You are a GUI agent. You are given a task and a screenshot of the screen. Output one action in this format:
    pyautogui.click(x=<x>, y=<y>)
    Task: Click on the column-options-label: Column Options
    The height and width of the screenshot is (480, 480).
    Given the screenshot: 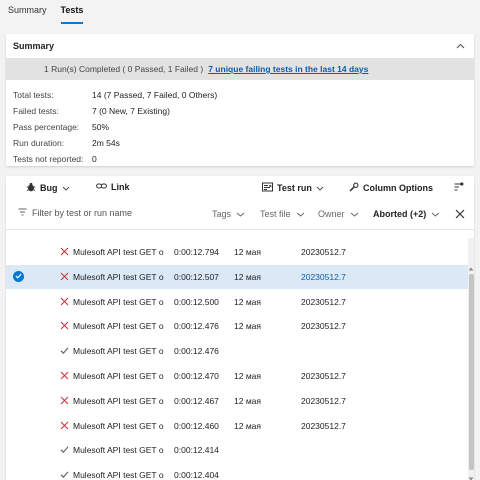 What is the action you would take?
    pyautogui.click(x=398, y=188)
    